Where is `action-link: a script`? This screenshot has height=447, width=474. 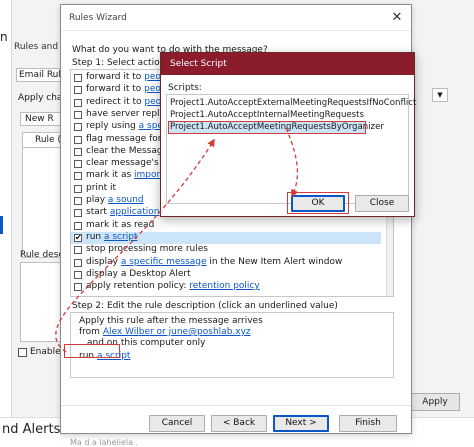 action-link: a script is located at coordinates (120, 237).